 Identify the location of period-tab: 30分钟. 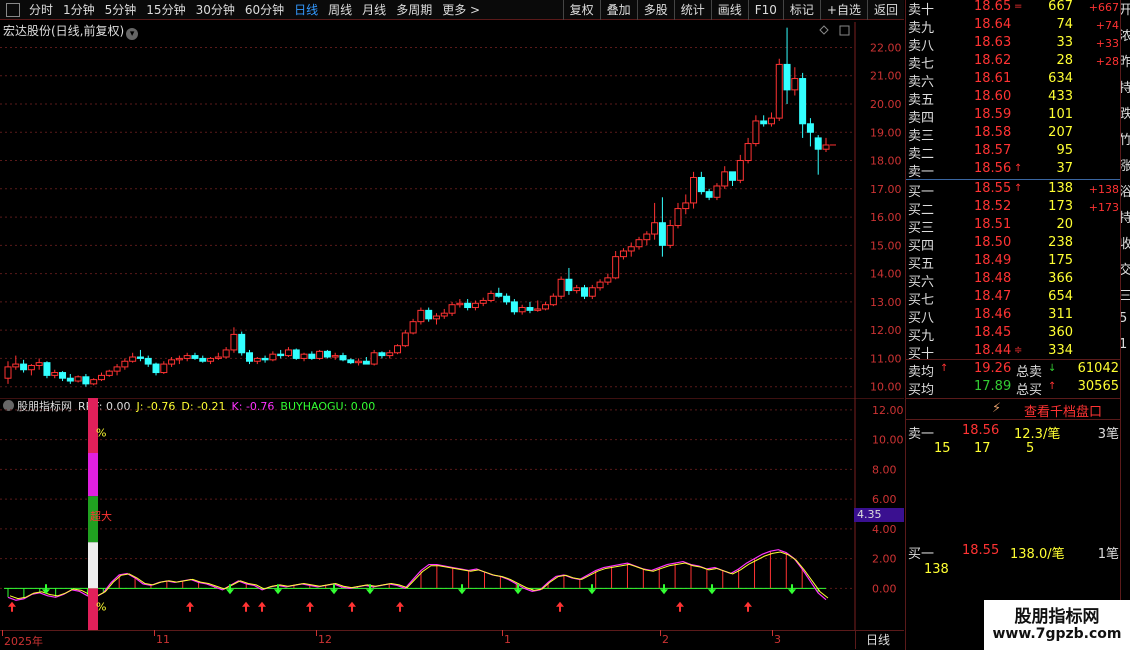
(215, 10).